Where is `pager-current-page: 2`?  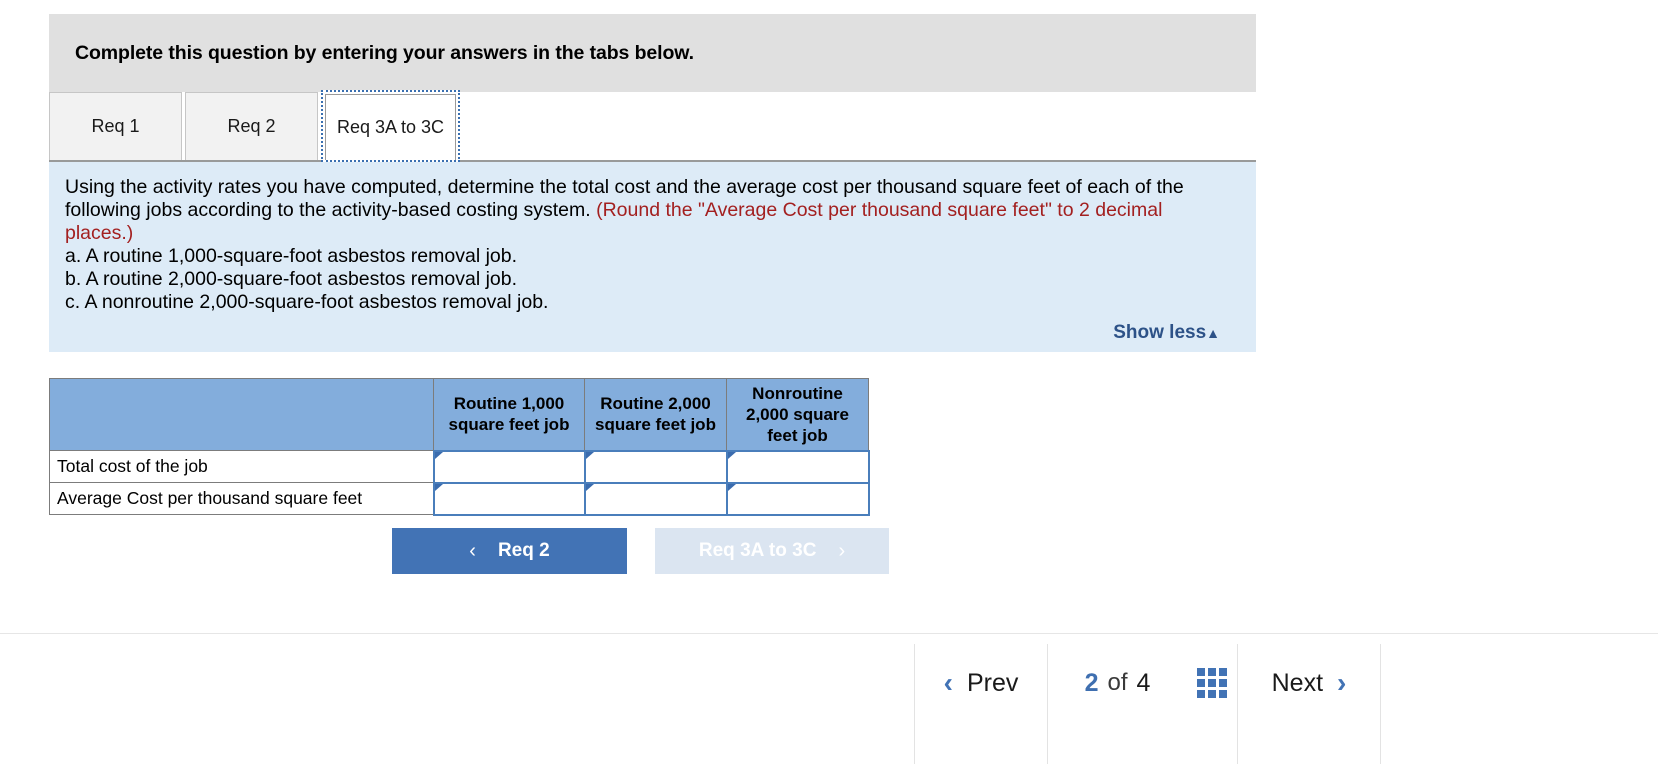
pager-current-page: 2 is located at coordinates (1091, 682).